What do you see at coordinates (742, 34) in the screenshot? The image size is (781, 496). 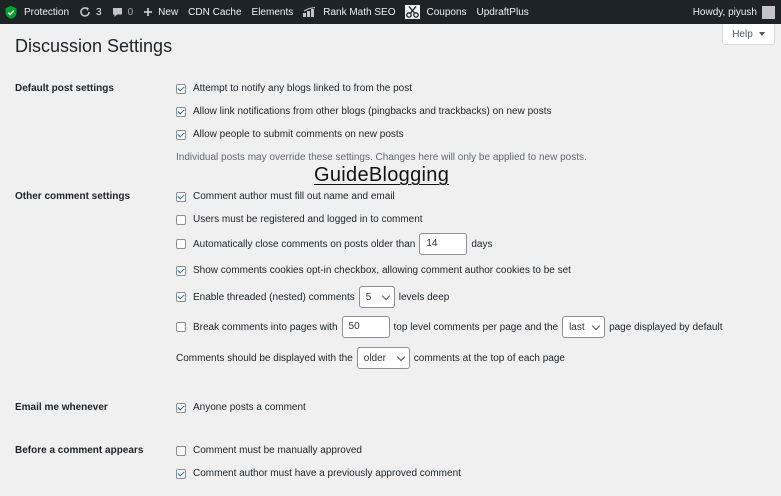 I see `help-label: Help` at bounding box center [742, 34].